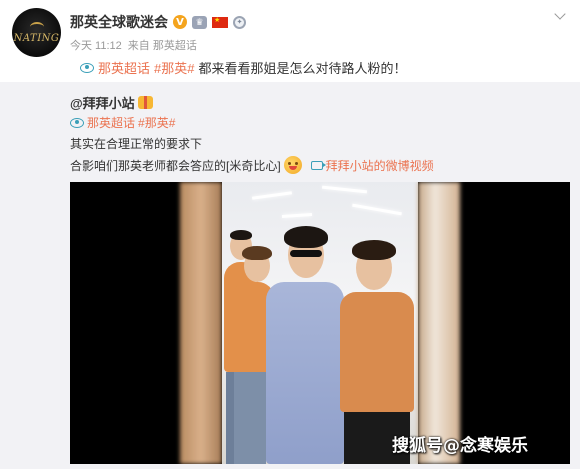 Image resolution: width=580 pixels, height=469 pixels. I want to click on china-flag-icon, so click(220, 22).